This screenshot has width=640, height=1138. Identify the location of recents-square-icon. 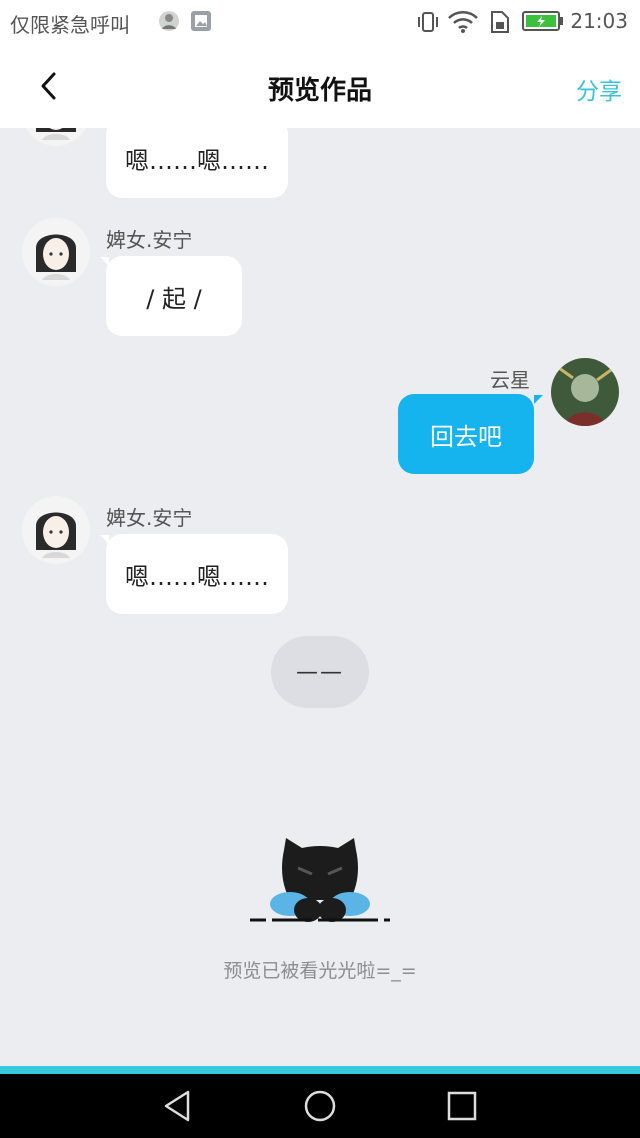
(462, 1106).